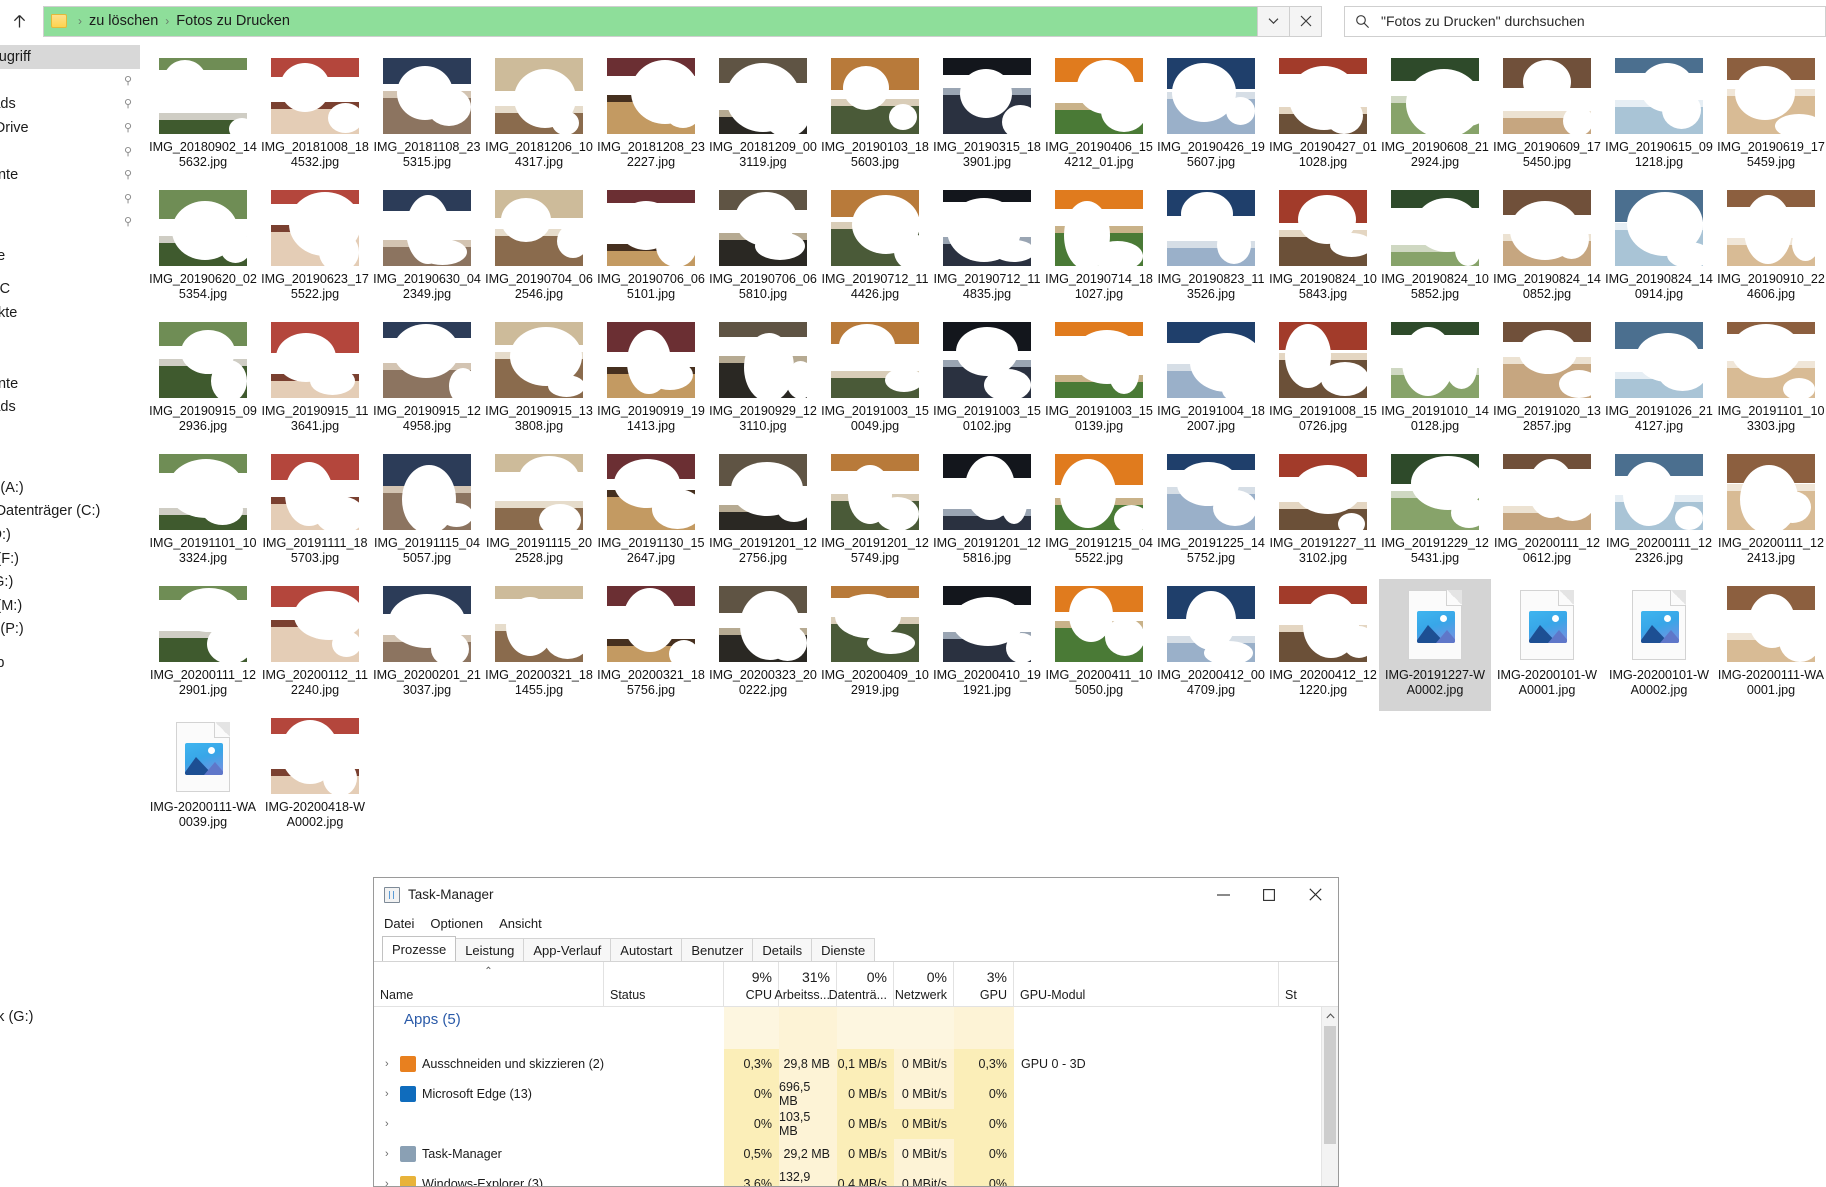  Describe the element at coordinates (520, 923) in the screenshot. I see `menu-item-ansicht: Ansicht` at that location.